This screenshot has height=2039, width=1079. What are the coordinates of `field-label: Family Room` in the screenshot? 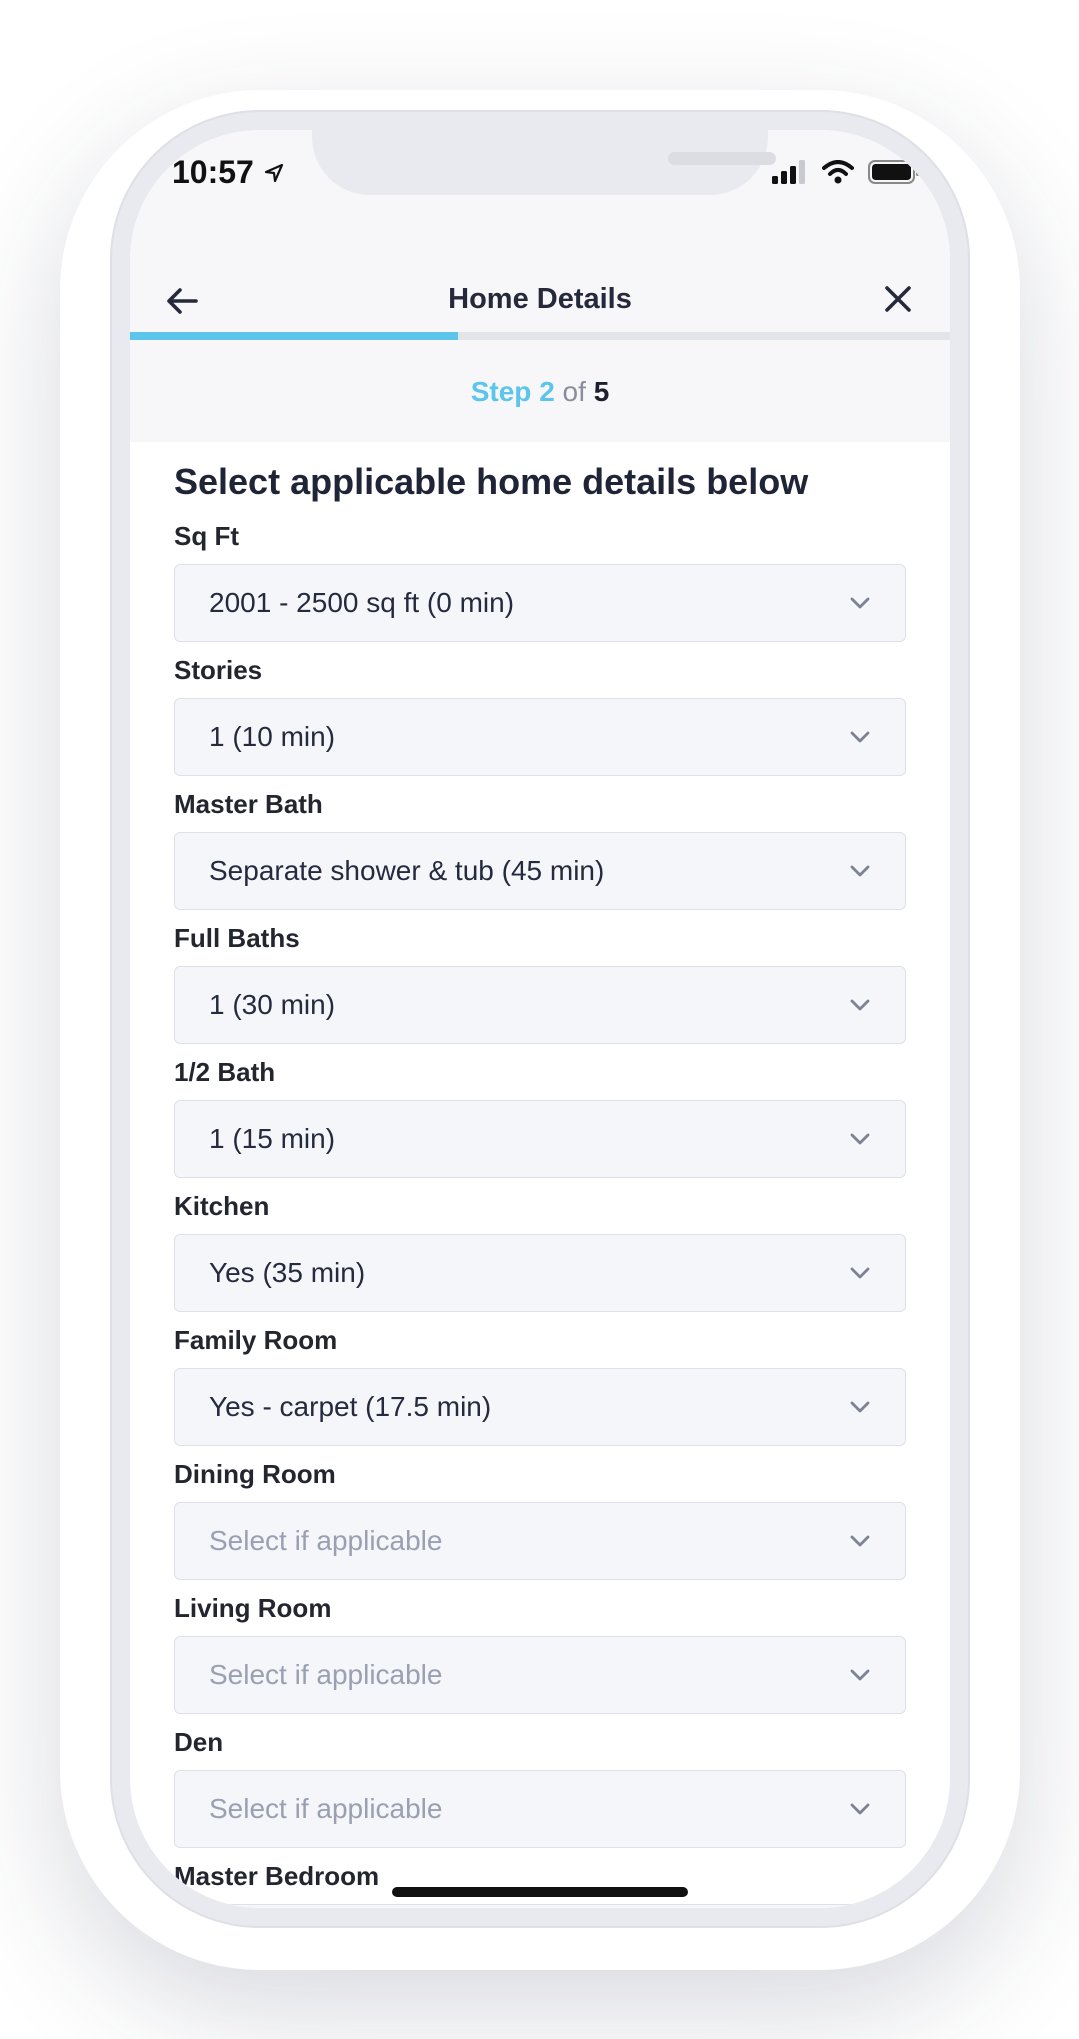 It's located at (256, 1340).